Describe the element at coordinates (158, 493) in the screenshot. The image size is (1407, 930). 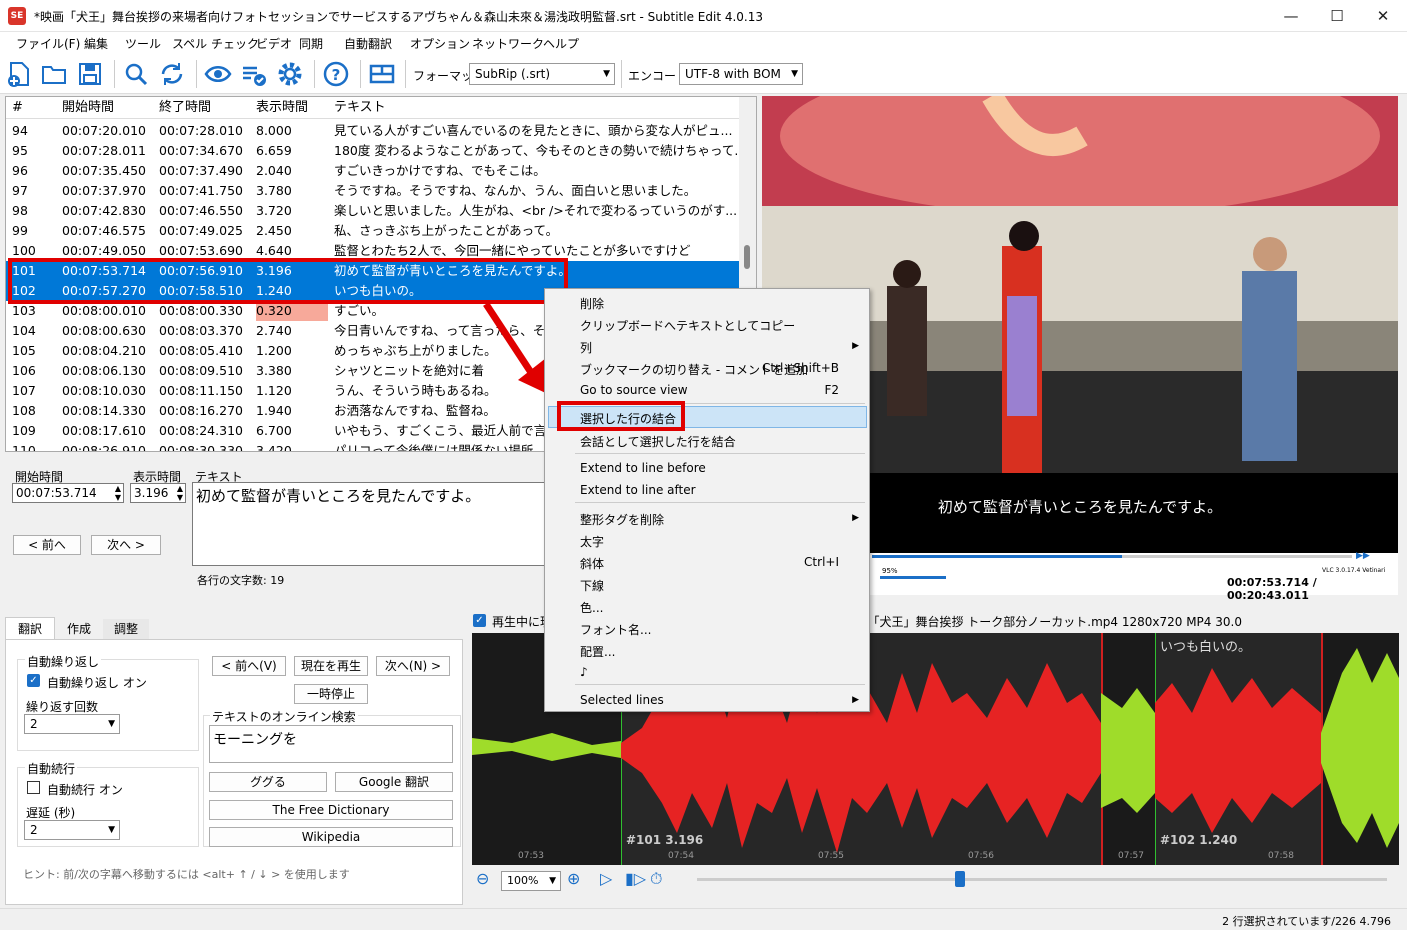
I see `duration-input: 3.196 ▲ ▼` at that location.